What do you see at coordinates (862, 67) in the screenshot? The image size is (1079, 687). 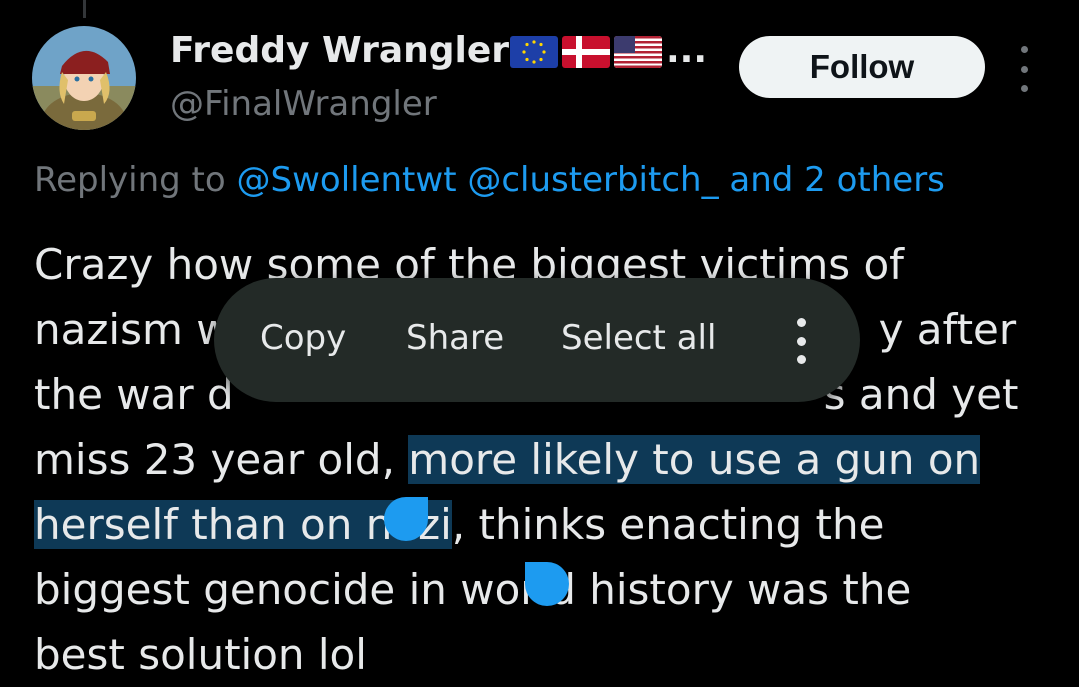 I see `follow-button: Follow` at bounding box center [862, 67].